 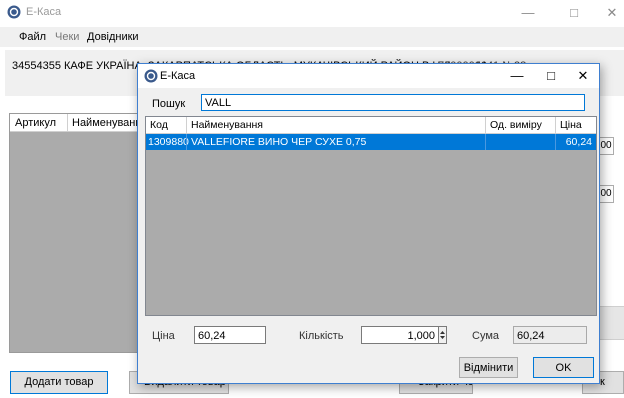 I want to click on price-field: 60,24, so click(x=230, y=335).